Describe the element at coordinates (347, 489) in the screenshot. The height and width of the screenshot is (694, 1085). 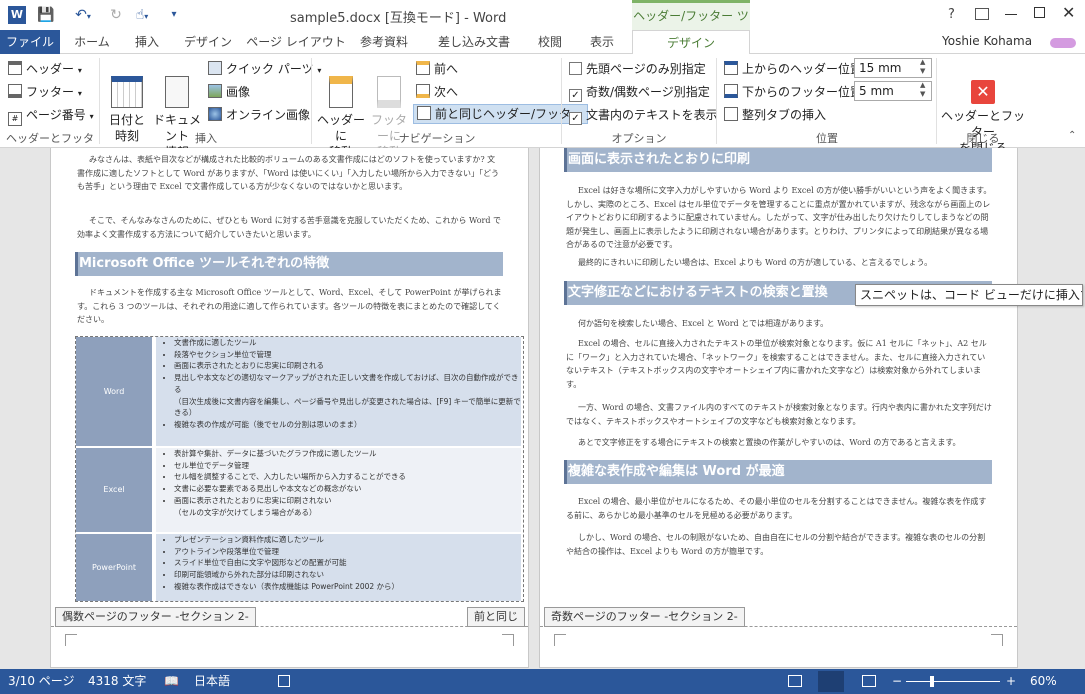
I see `list-item: 文書に必要な要素である見出しや本文などの概念がない` at that location.